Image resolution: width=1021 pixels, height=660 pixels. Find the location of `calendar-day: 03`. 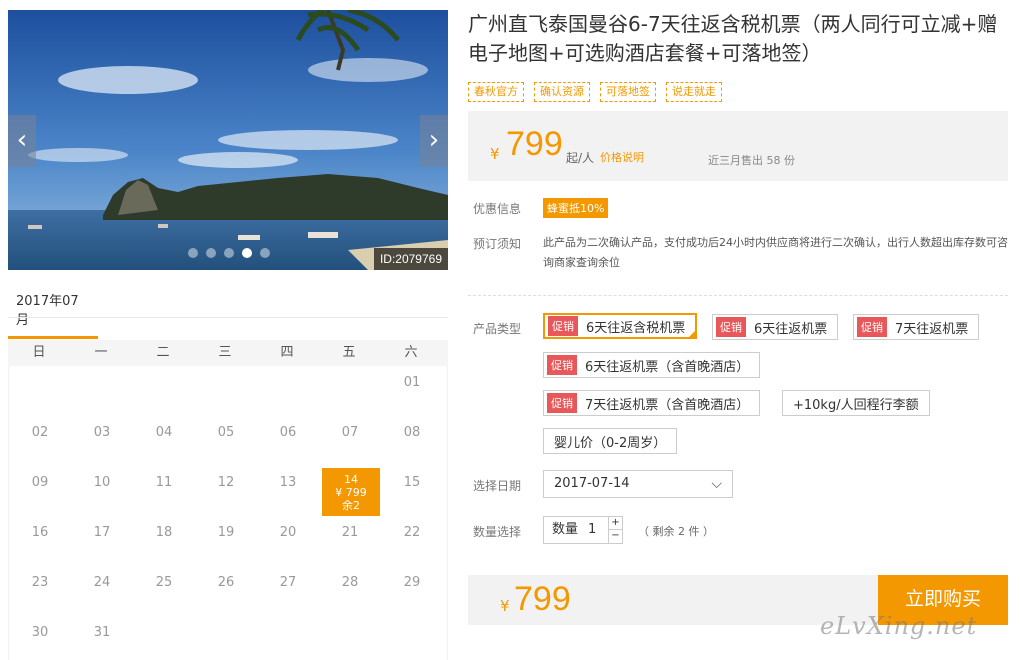

calendar-day: 03 is located at coordinates (102, 432).